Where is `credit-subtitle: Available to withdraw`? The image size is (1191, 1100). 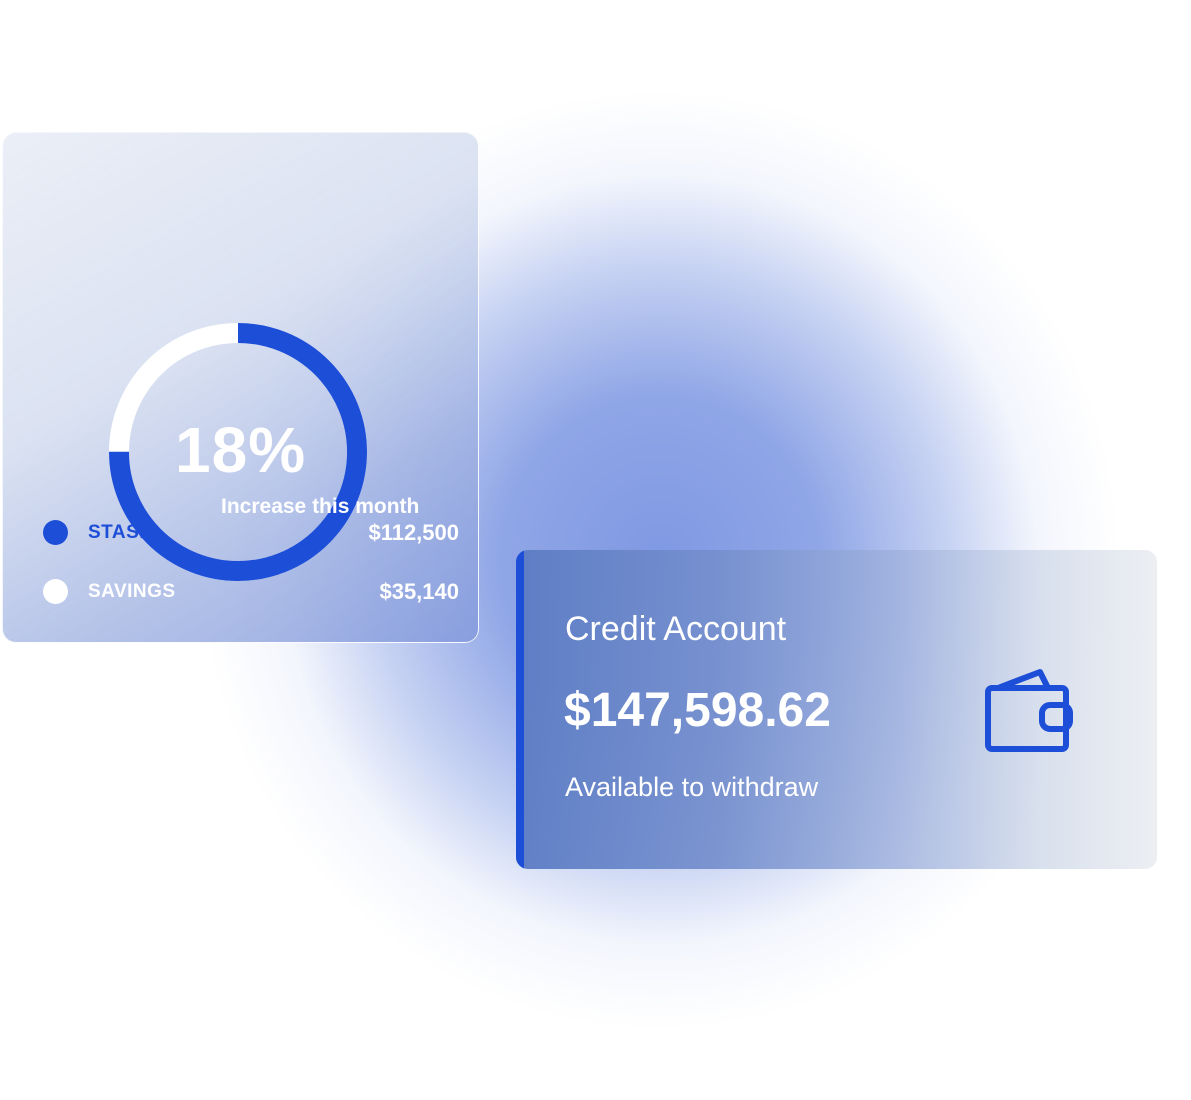 credit-subtitle: Available to withdraw is located at coordinates (692, 787).